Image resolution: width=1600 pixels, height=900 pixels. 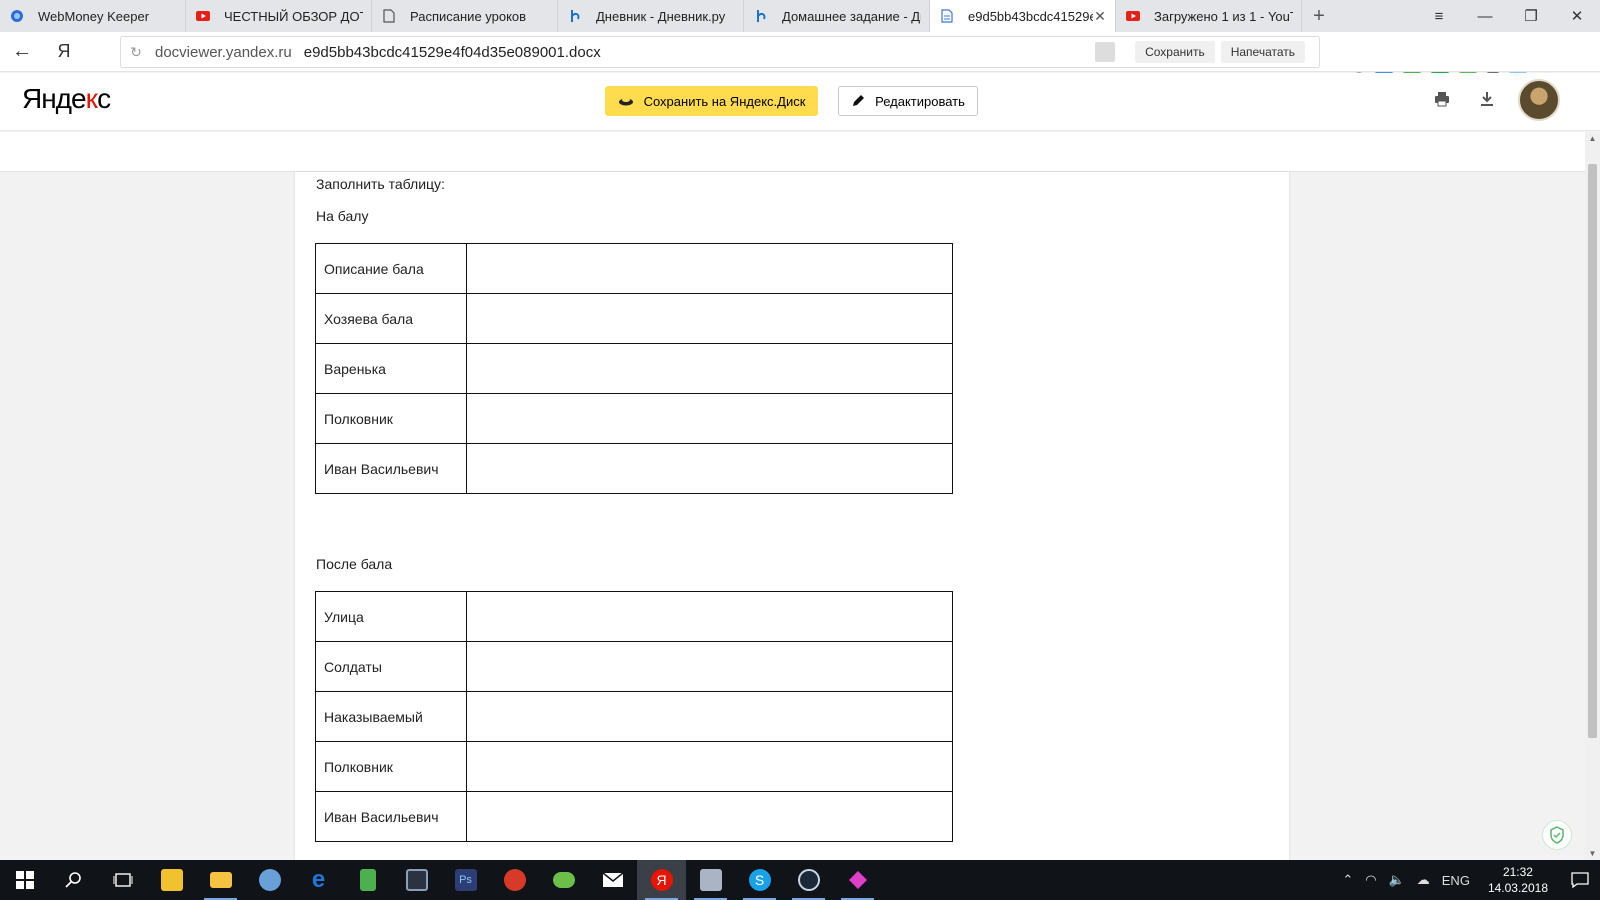 I want to click on file-explorer-icon, so click(x=220, y=880).